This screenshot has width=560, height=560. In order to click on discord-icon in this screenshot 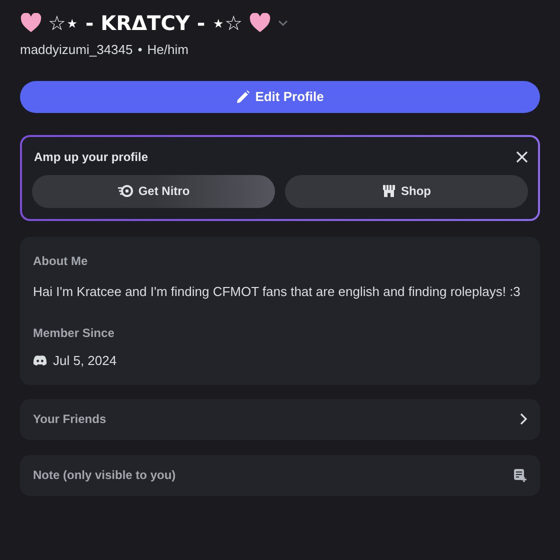, I will do `click(40, 360)`.